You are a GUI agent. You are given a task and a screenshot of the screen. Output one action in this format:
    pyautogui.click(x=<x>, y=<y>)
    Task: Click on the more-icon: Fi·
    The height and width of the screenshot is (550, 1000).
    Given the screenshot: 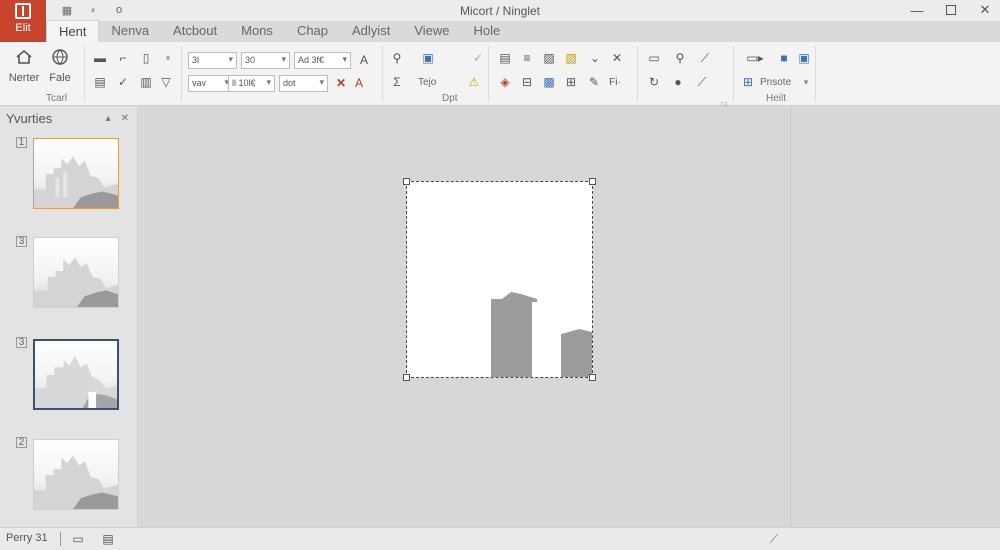 What is the action you would take?
    pyautogui.click(x=615, y=82)
    